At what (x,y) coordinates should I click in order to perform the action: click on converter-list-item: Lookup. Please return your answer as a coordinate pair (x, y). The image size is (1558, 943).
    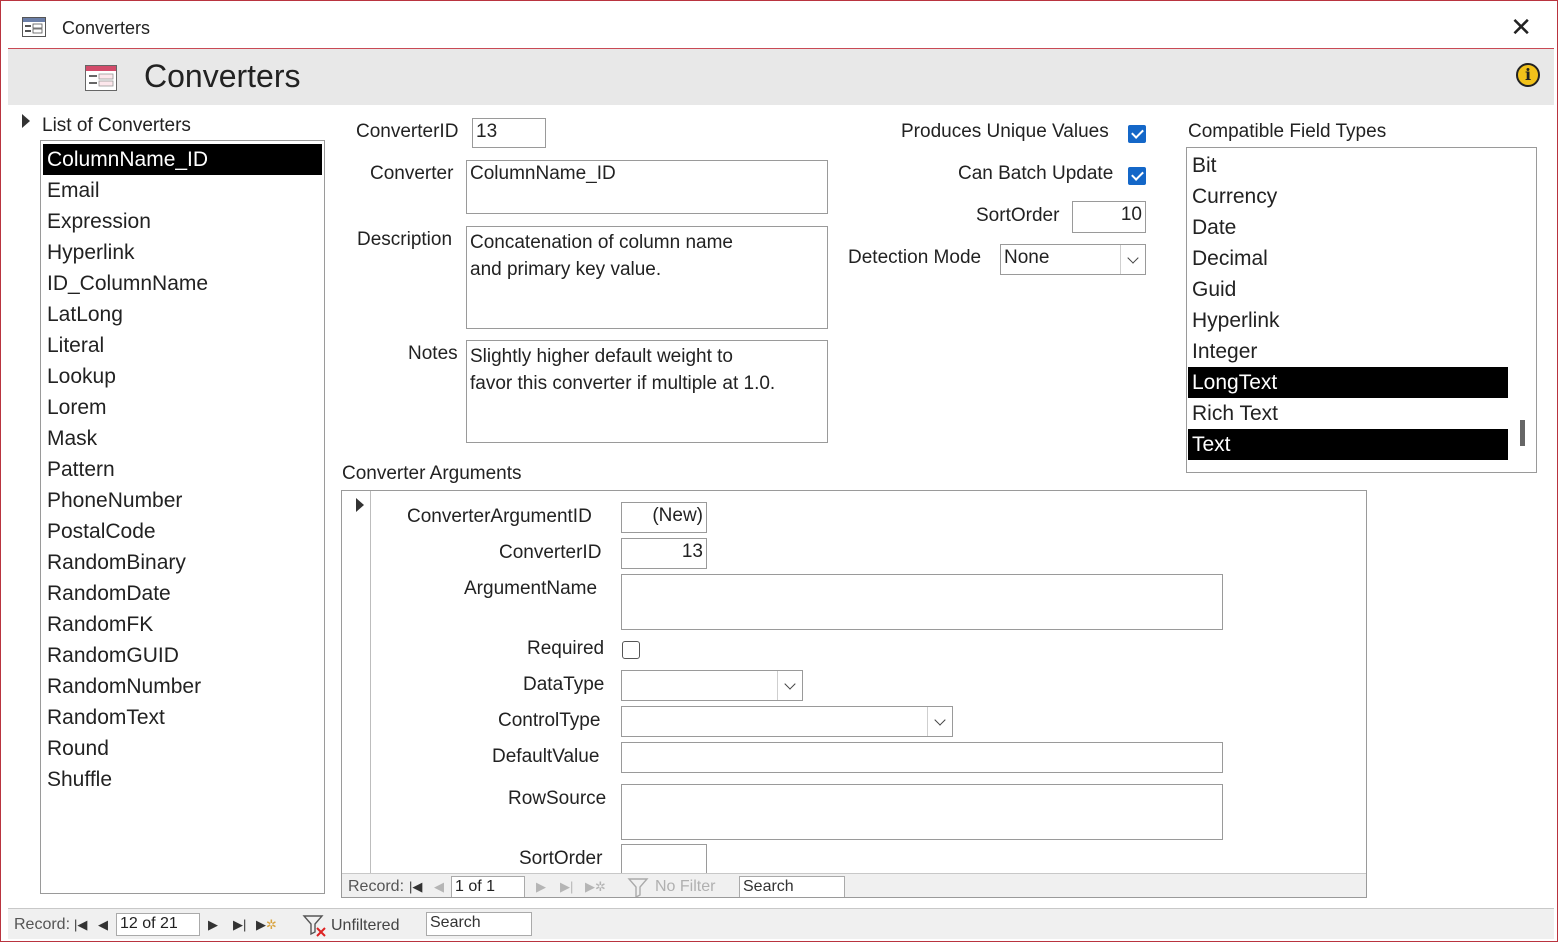
    Looking at the image, I should click on (182, 376).